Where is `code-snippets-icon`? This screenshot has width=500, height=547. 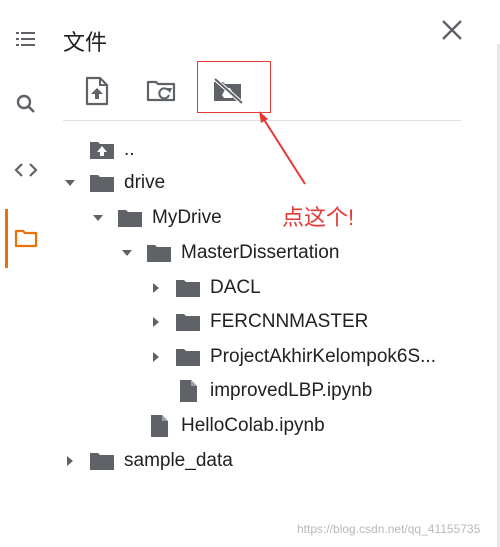 code-snippets-icon is located at coordinates (26, 170).